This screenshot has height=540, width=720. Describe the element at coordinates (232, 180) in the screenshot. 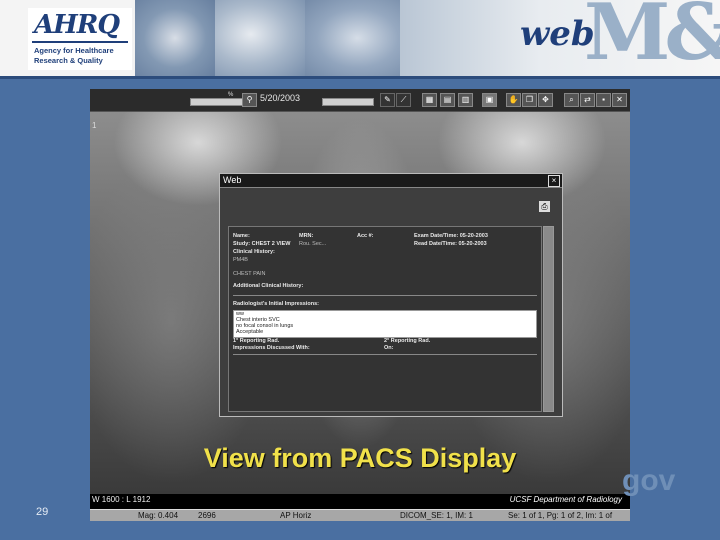

I see `dialog-title: Web` at that location.